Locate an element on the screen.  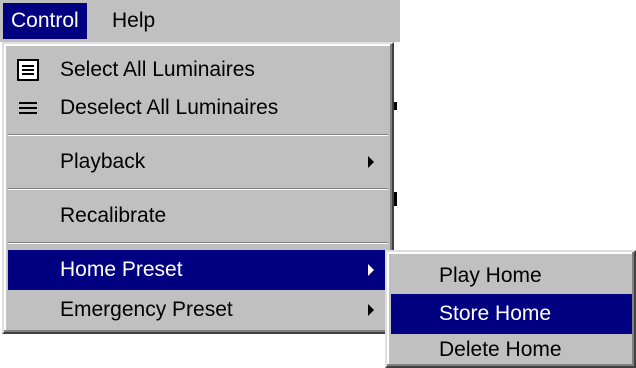
menu-control: Control is located at coordinates (45, 21).